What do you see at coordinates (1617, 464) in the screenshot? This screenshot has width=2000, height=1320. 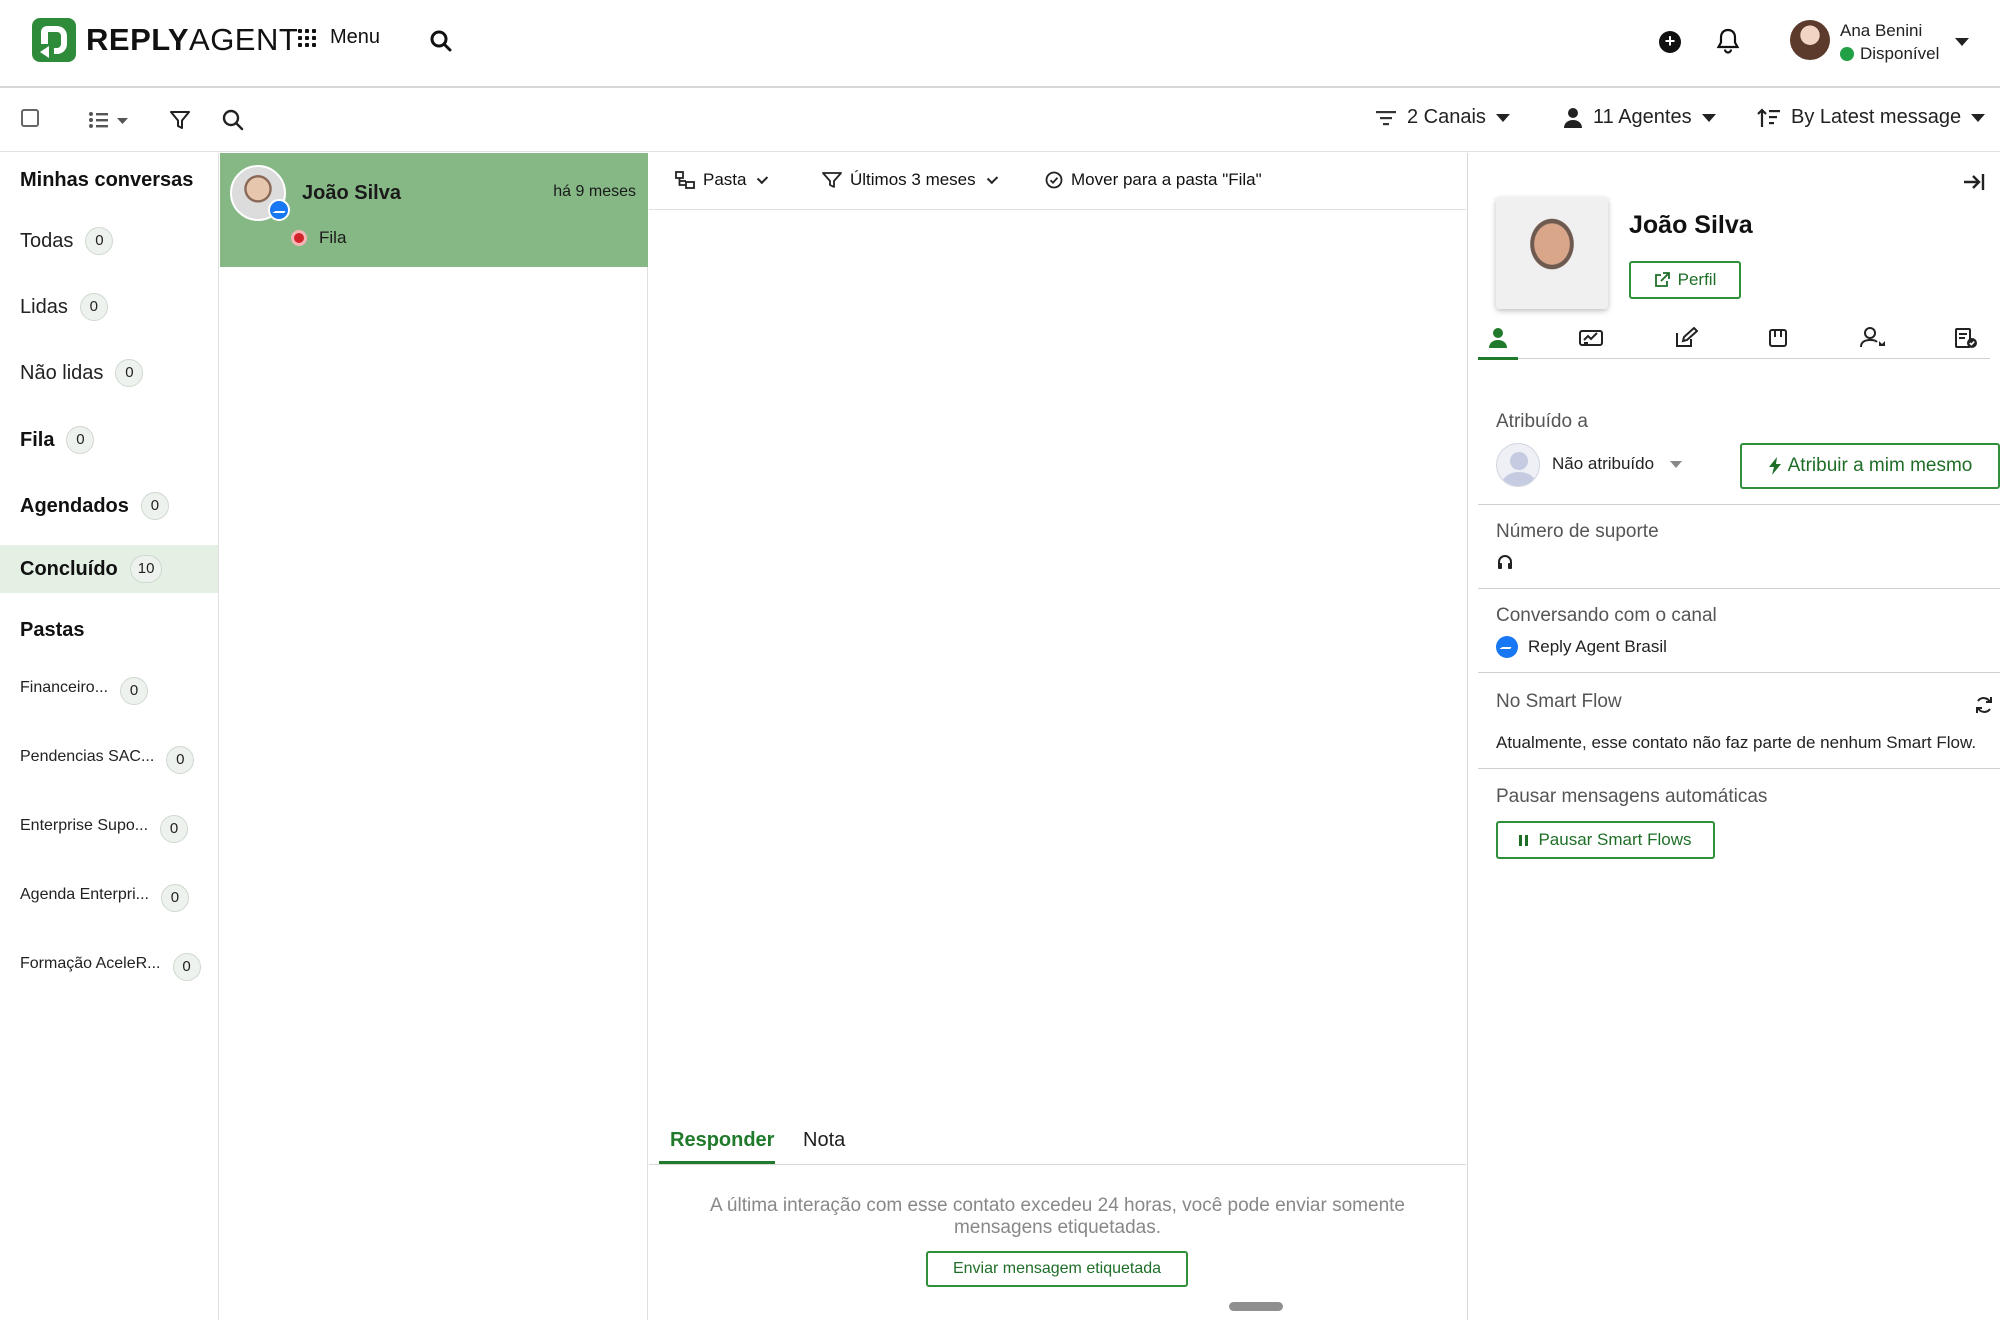 I see `assignee-dropdown: Não atribuído` at bounding box center [1617, 464].